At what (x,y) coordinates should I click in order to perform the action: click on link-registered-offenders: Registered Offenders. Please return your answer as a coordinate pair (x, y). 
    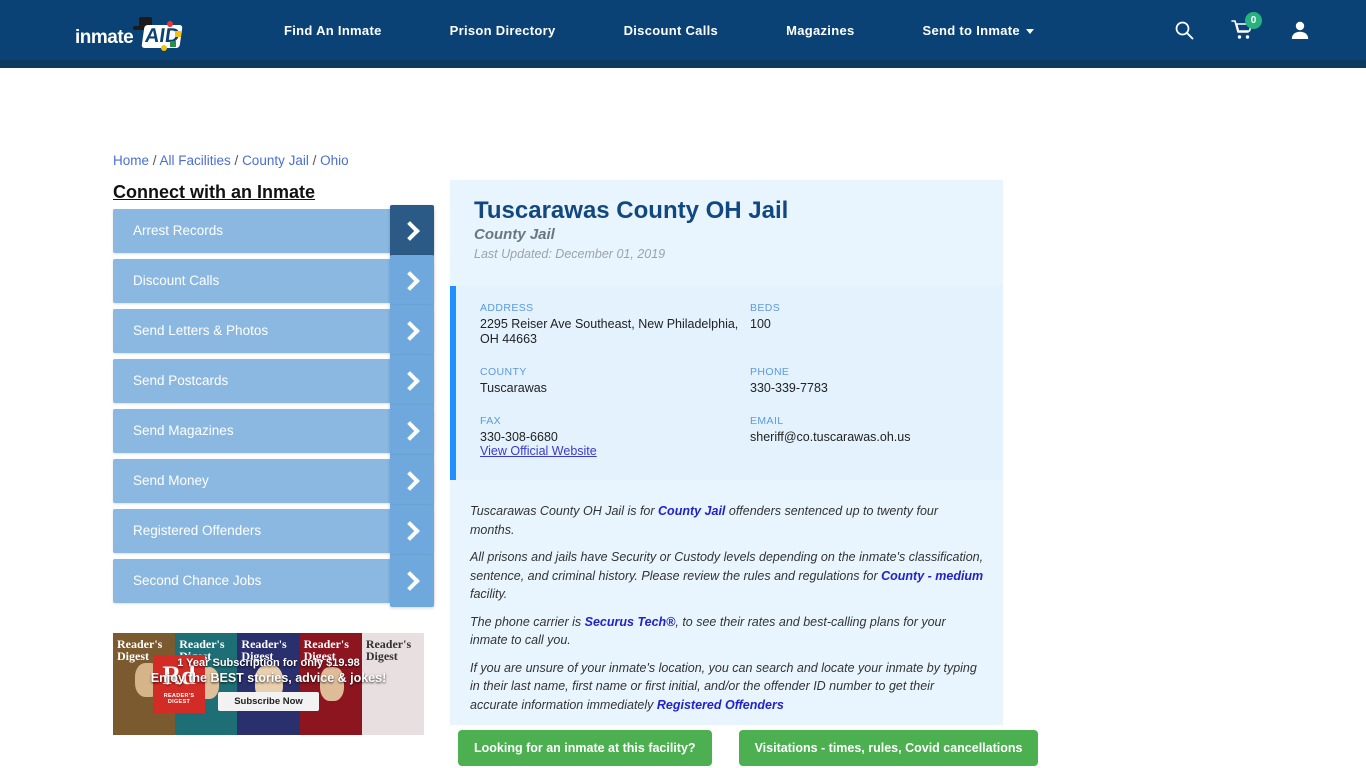
    Looking at the image, I should click on (720, 705).